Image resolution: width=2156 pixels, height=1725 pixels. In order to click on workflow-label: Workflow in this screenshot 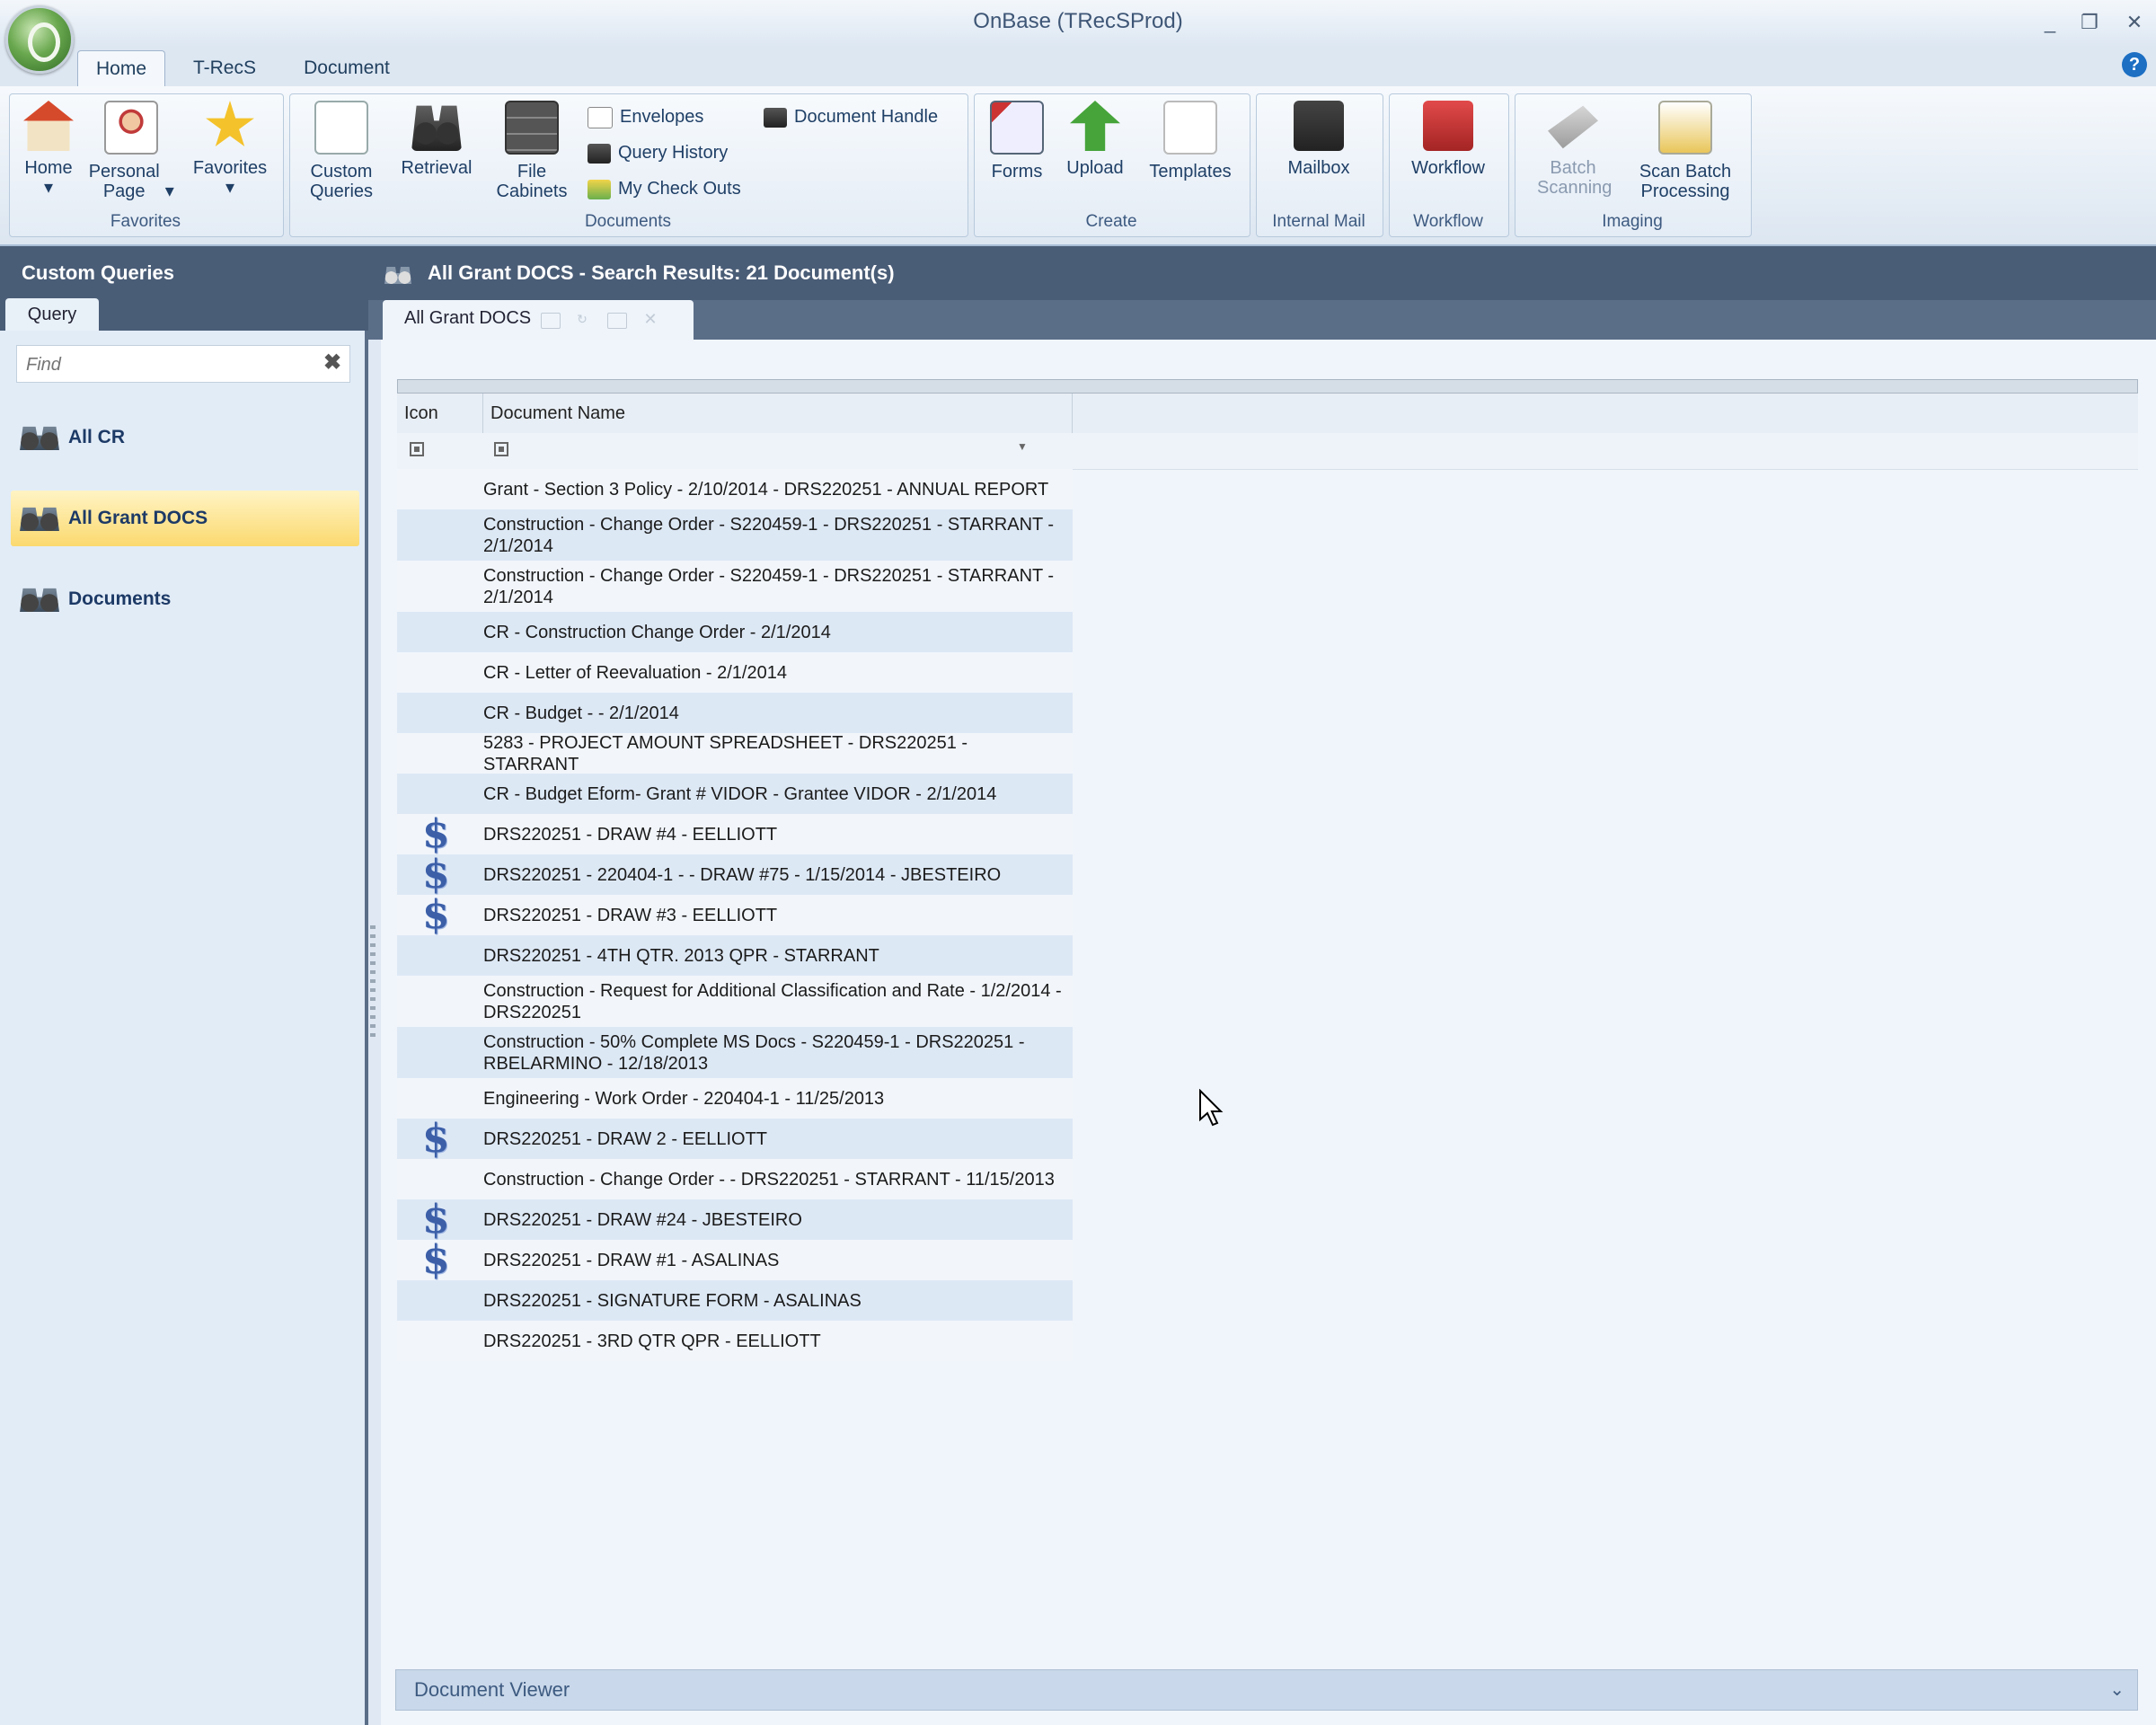, I will do `click(1448, 168)`.